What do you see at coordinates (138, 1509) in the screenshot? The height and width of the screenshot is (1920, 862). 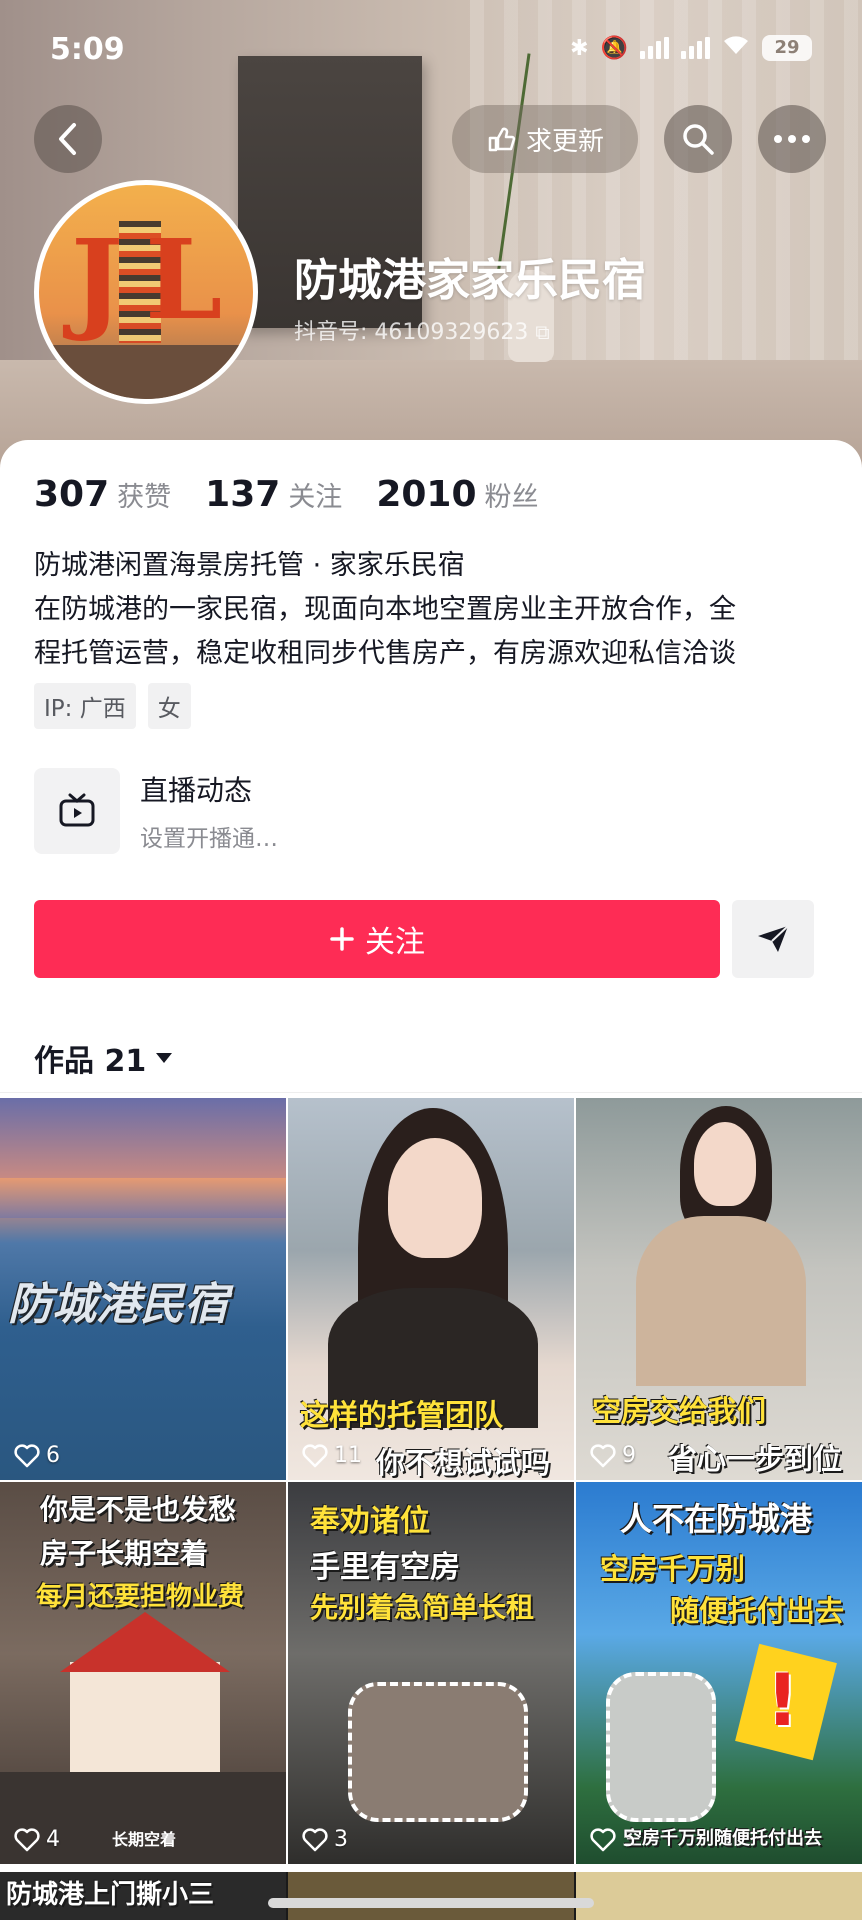 I see `video-caption: 你是不是也发愁` at bounding box center [138, 1509].